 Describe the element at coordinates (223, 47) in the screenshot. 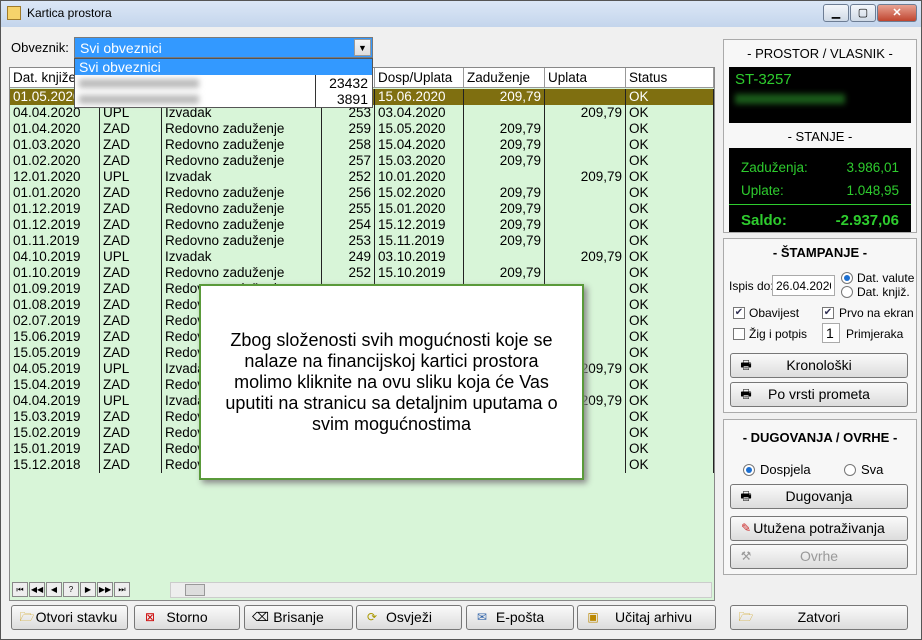

I see `obveznik-select: Svi obveznici ▼` at that location.